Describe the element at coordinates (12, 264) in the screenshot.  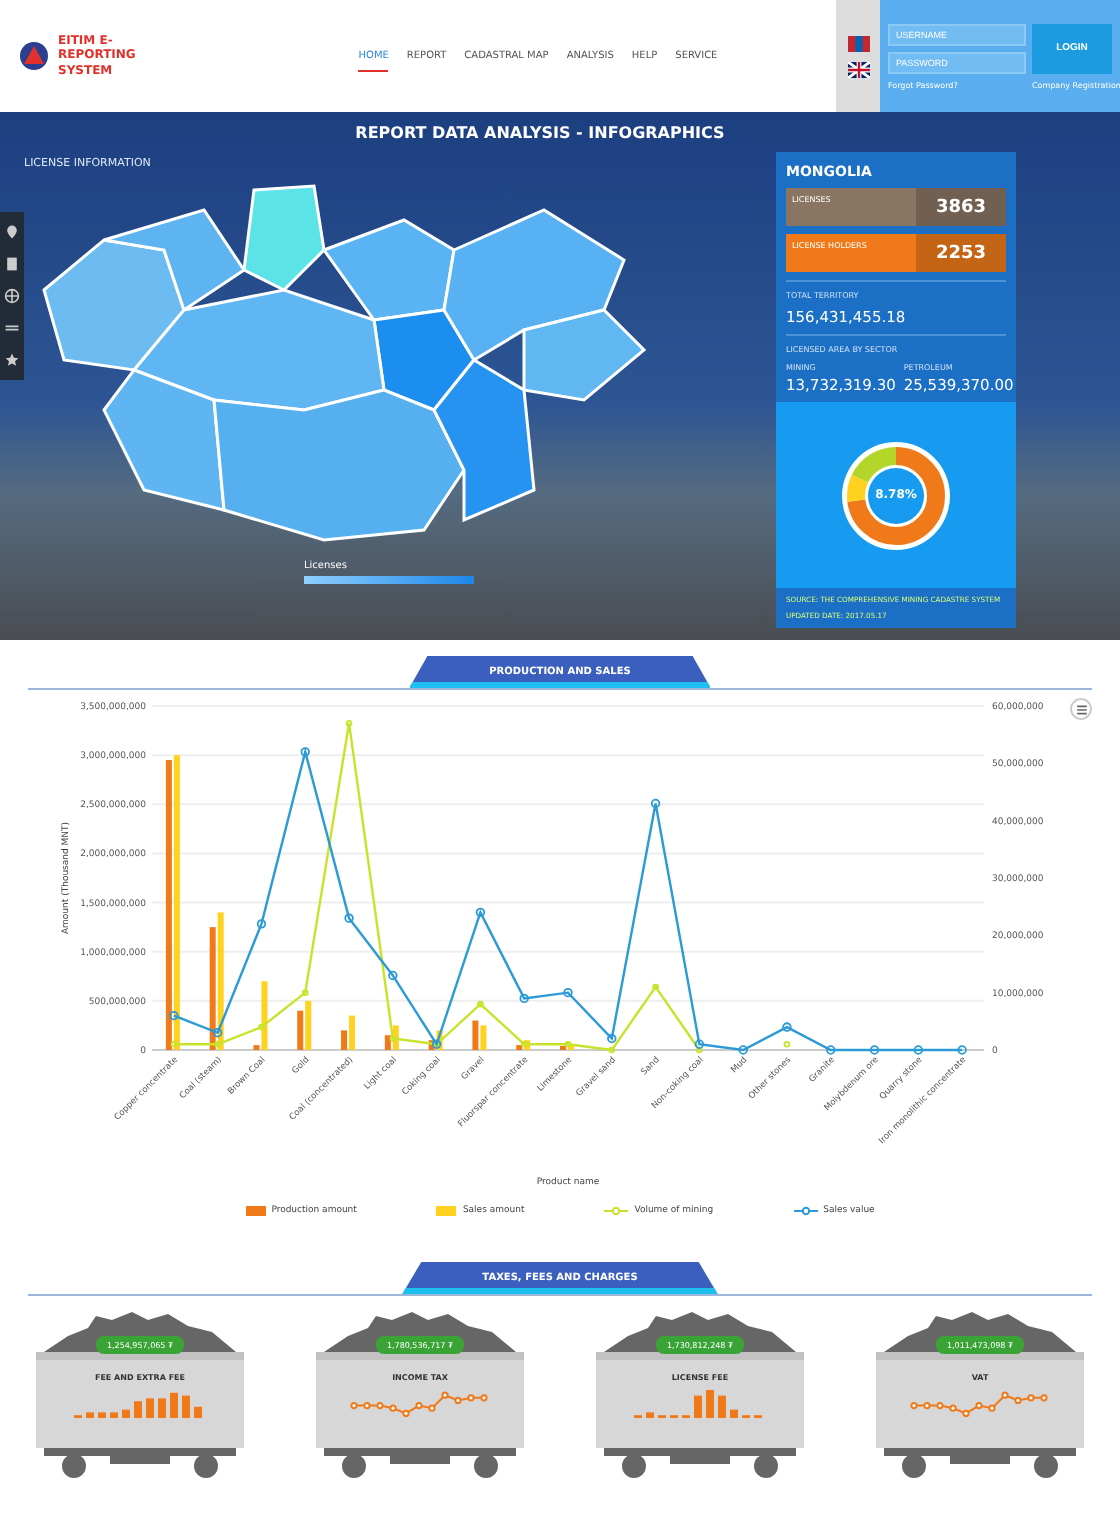
I see `building-icon` at that location.